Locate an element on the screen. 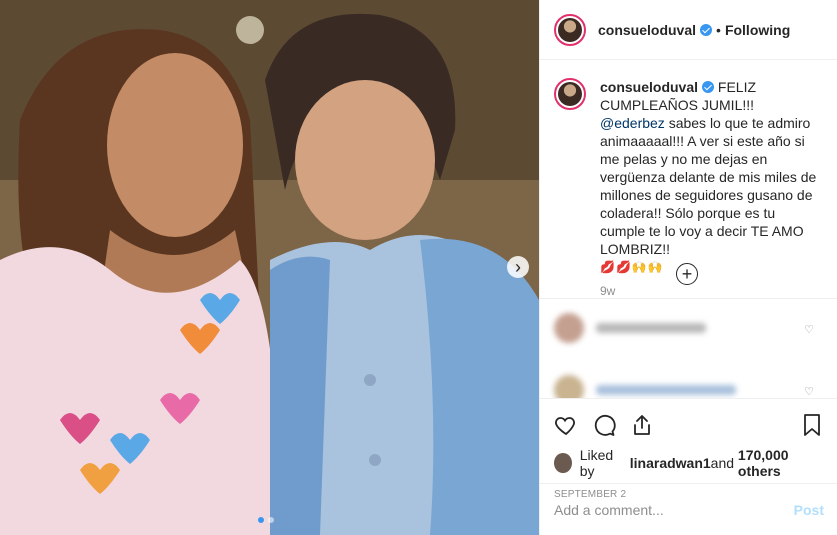 The width and height of the screenshot is (837, 535). likes-prefix: Liked by is located at coordinates (596, 463).